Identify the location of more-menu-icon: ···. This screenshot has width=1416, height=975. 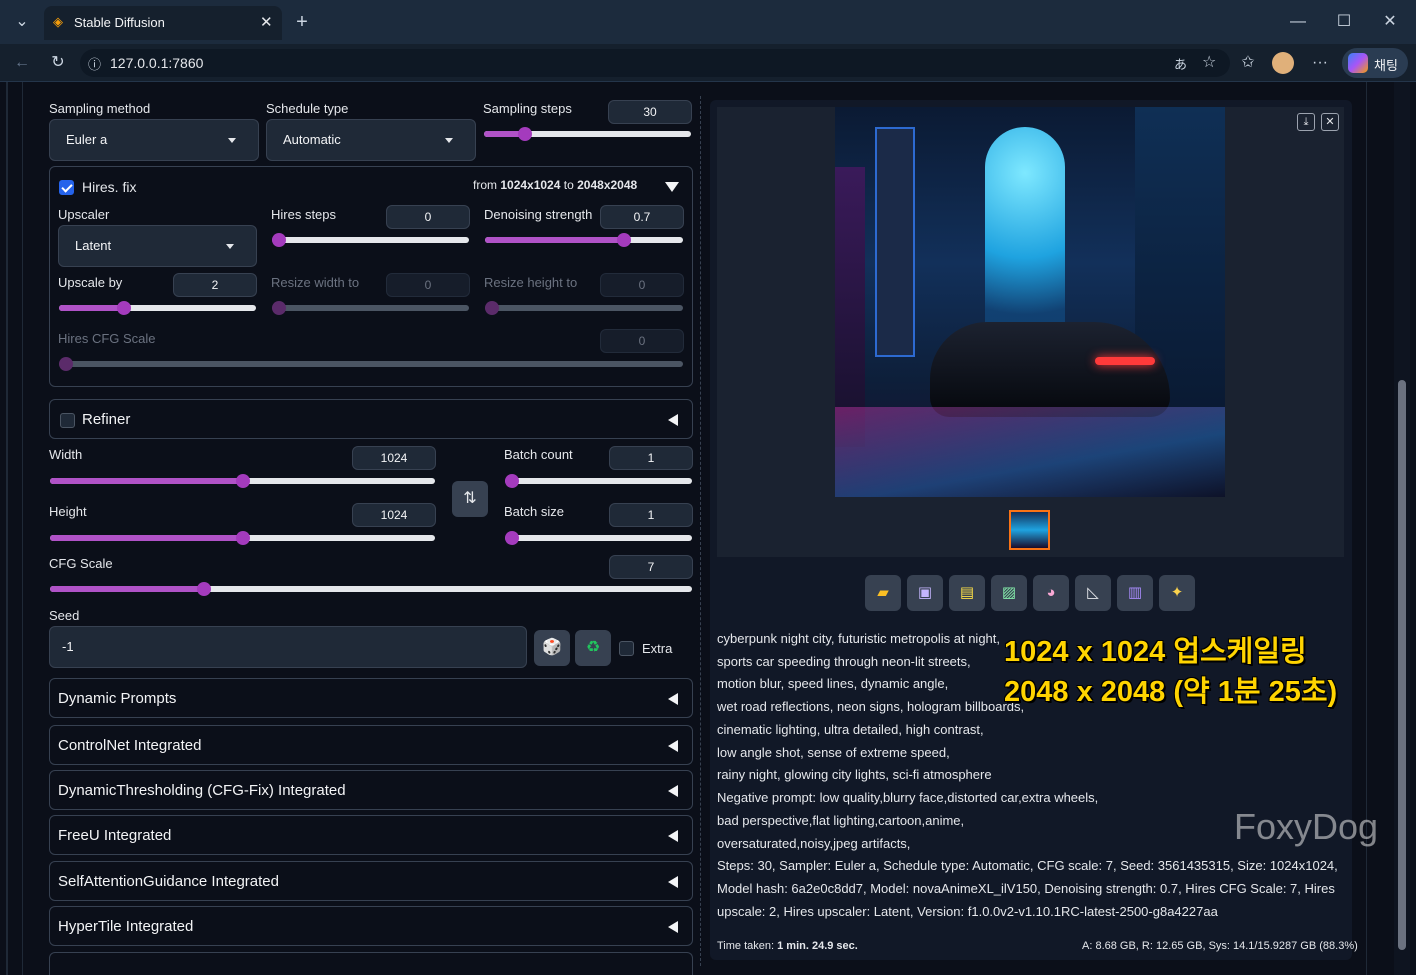
(1320, 63).